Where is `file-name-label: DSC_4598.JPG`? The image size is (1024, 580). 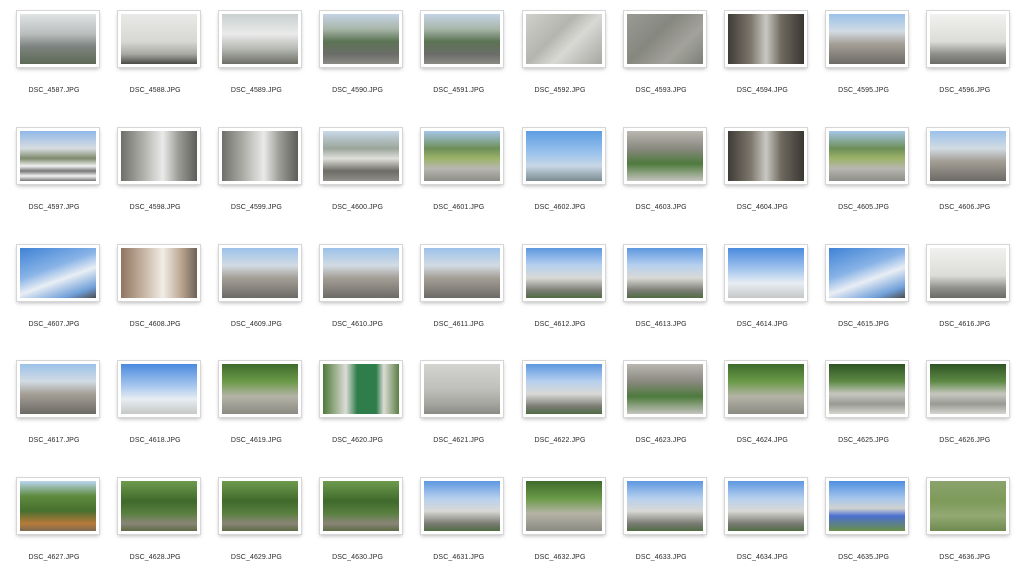
file-name-label: DSC_4598.JPG is located at coordinates (155, 207).